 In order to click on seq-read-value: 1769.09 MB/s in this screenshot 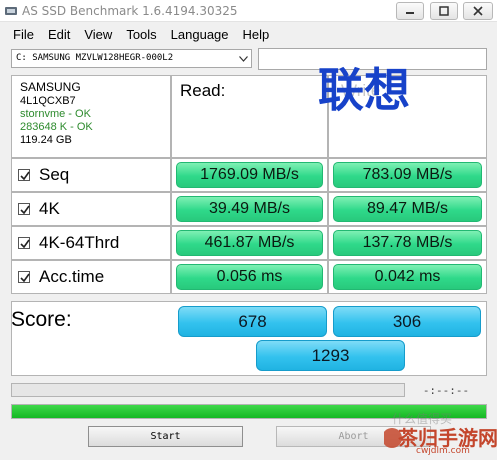, I will do `click(249, 175)`.